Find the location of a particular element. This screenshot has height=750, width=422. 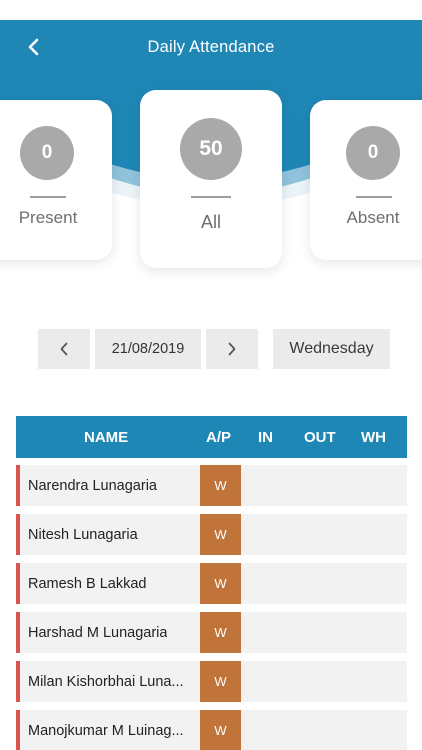

present-label: Present is located at coordinates (48, 217).